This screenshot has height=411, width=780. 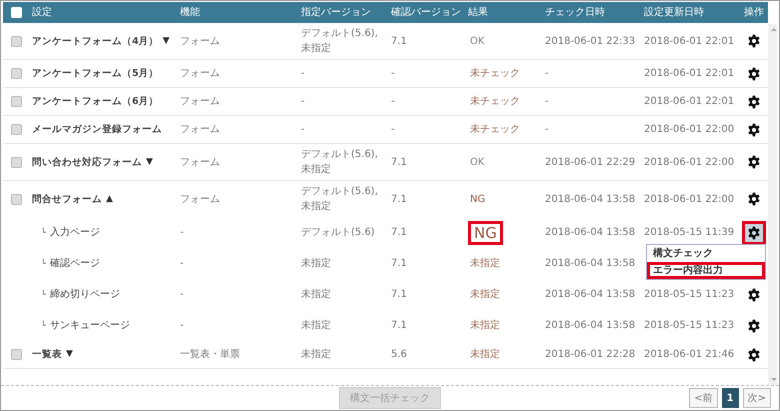 What do you see at coordinates (85, 294) in the screenshot?
I see `setting-name: 締め切りページ` at bounding box center [85, 294].